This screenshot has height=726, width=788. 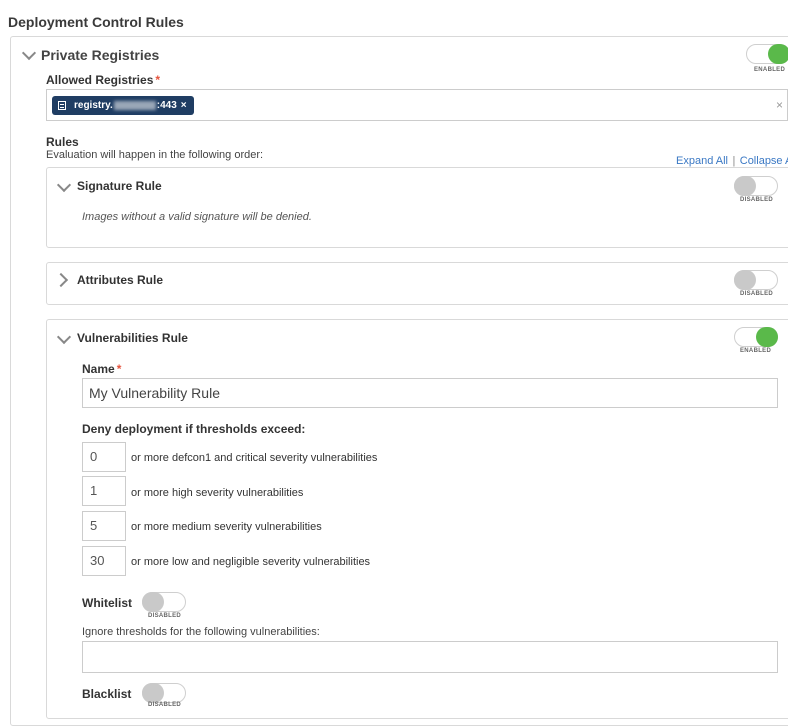 I want to click on blacklist-toggle, so click(x=164, y=693).